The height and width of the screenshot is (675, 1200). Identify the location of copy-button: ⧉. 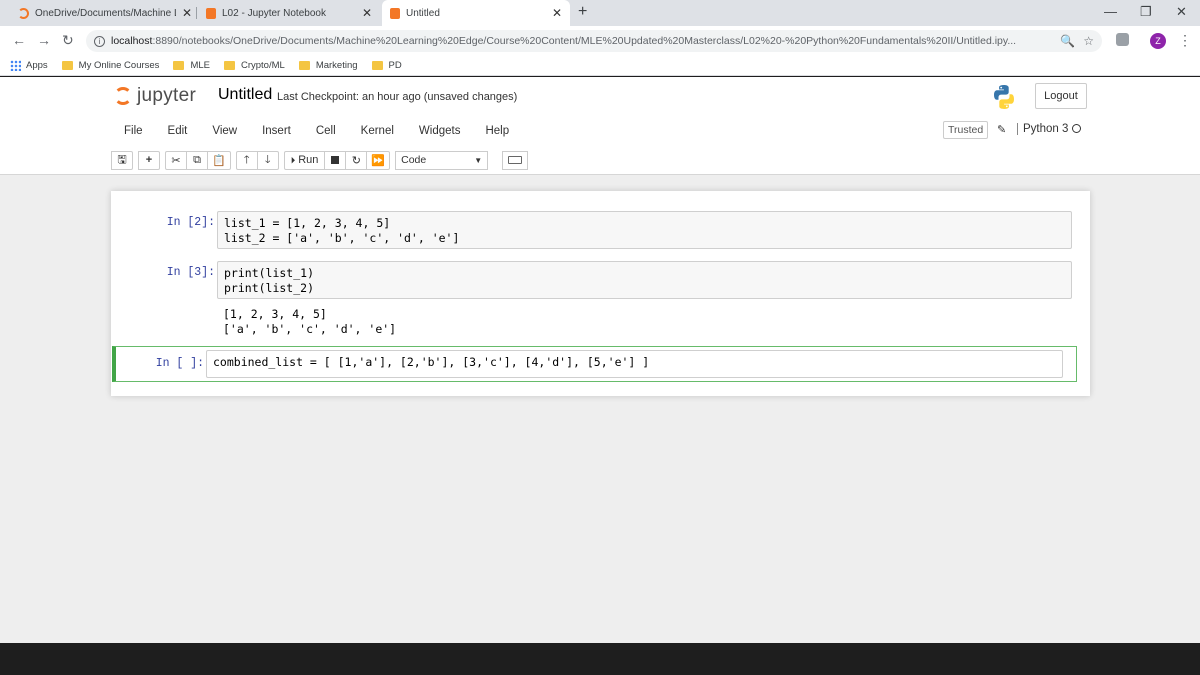
(197, 160).